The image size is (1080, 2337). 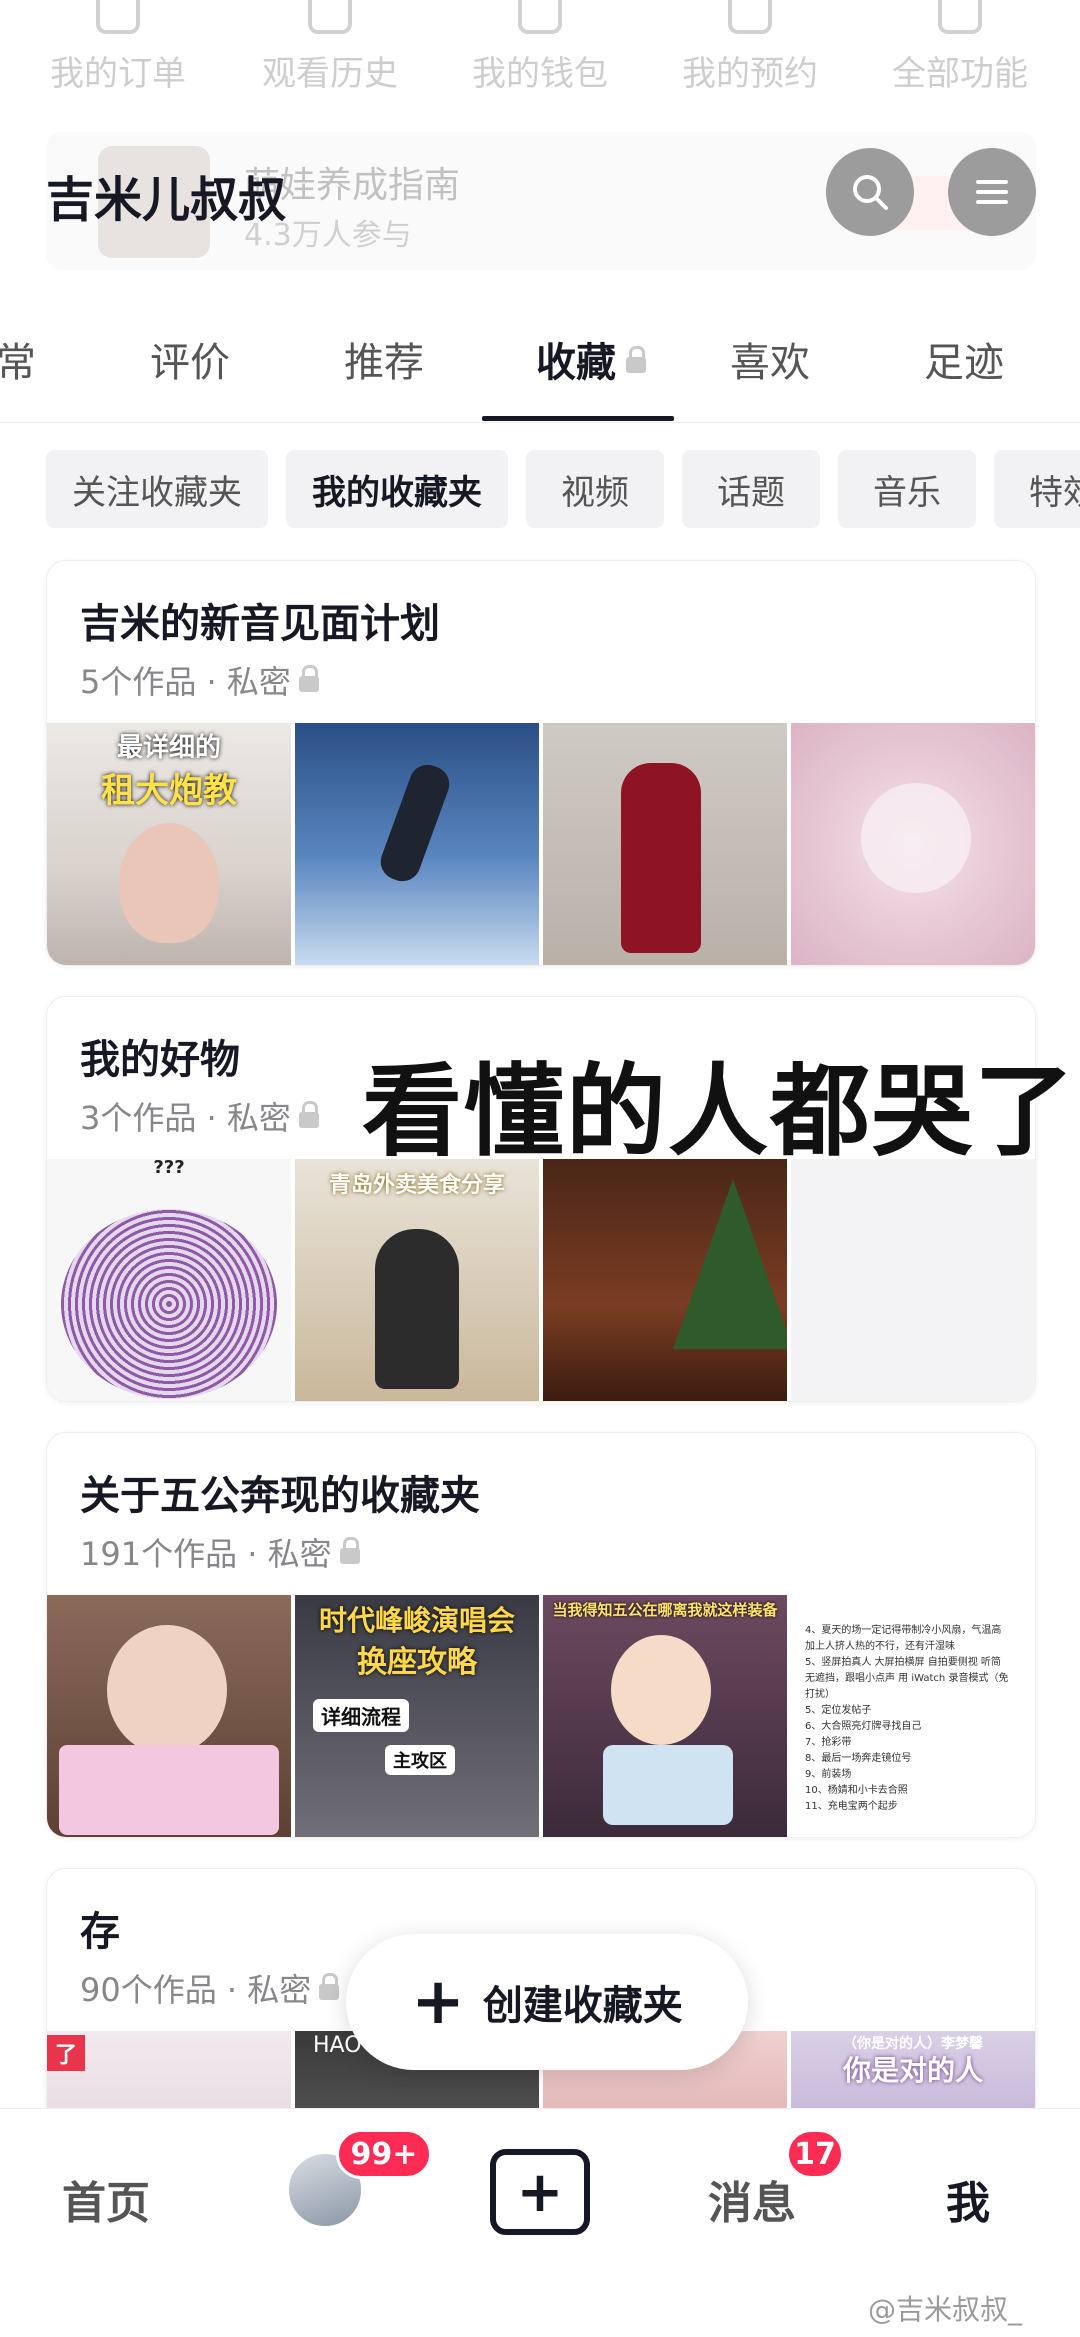 I want to click on hamburger-menu-icon, so click(x=992, y=192).